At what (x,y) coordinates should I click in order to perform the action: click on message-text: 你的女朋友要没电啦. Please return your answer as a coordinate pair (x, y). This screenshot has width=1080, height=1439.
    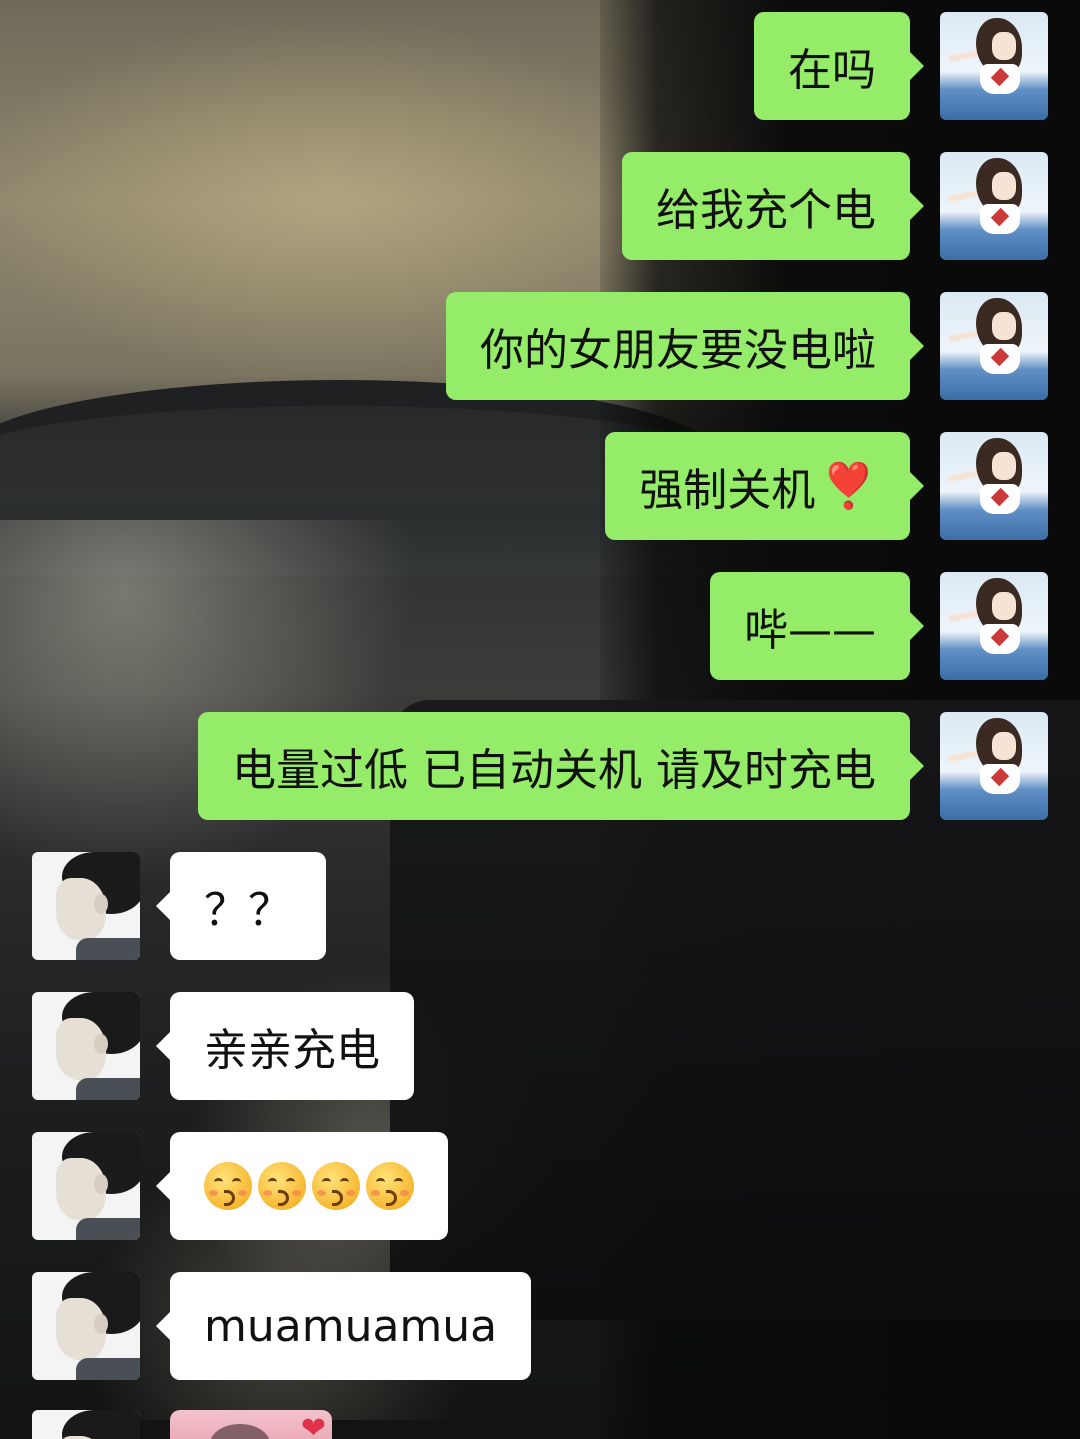
    Looking at the image, I should click on (678, 350).